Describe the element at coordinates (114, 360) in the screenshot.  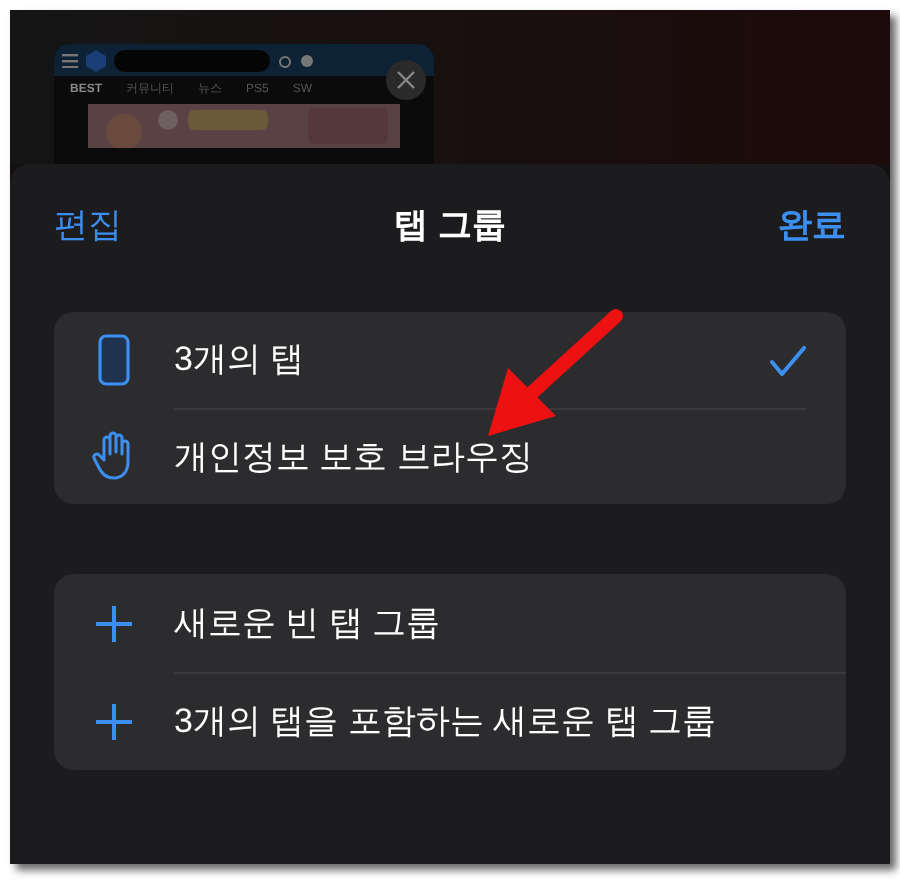
I see `phone-icon` at that location.